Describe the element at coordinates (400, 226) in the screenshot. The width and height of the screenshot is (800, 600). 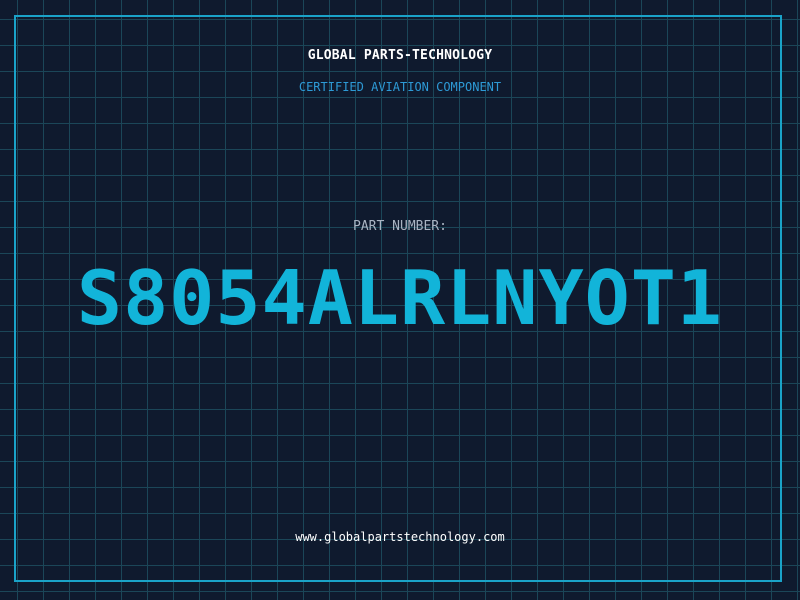
I see `part-number-label: PART NUMBER:` at that location.